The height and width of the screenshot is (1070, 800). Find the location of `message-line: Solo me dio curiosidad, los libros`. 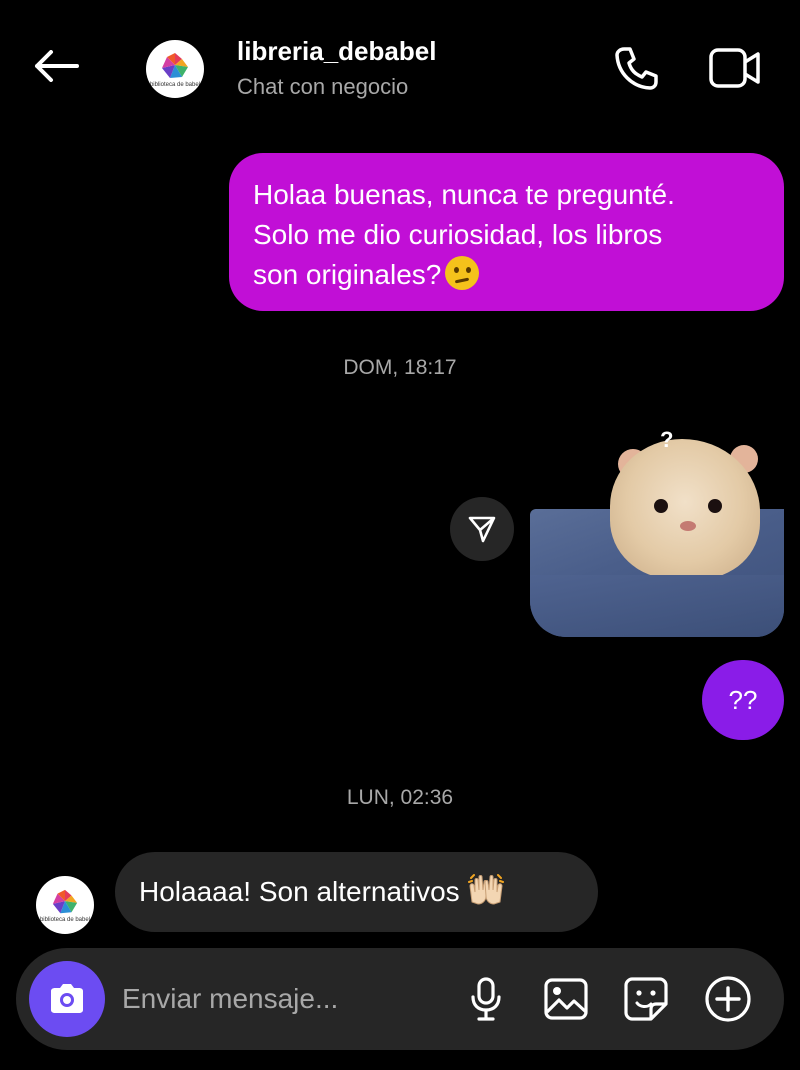

message-line: Solo me dio curiosidad, los libros is located at coordinates (458, 234).